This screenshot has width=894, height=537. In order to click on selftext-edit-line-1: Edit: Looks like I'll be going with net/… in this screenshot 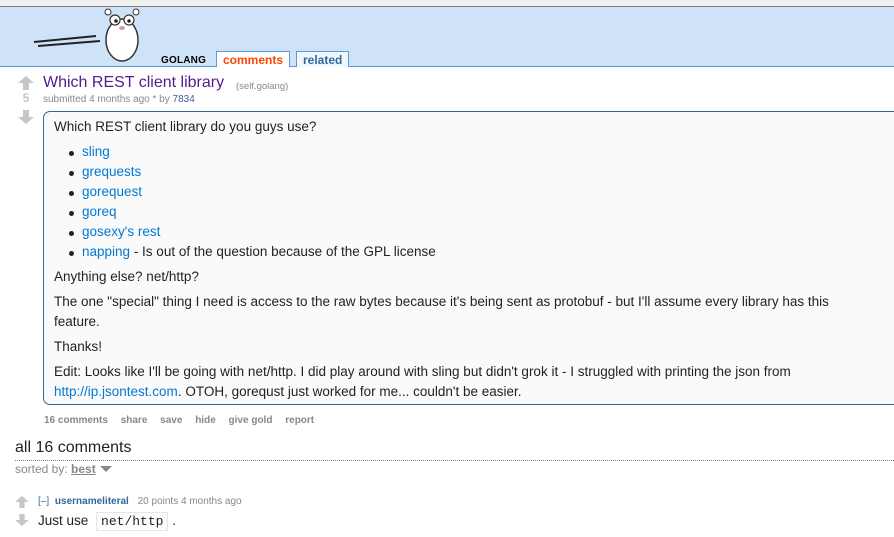, I will do `click(422, 371)`.